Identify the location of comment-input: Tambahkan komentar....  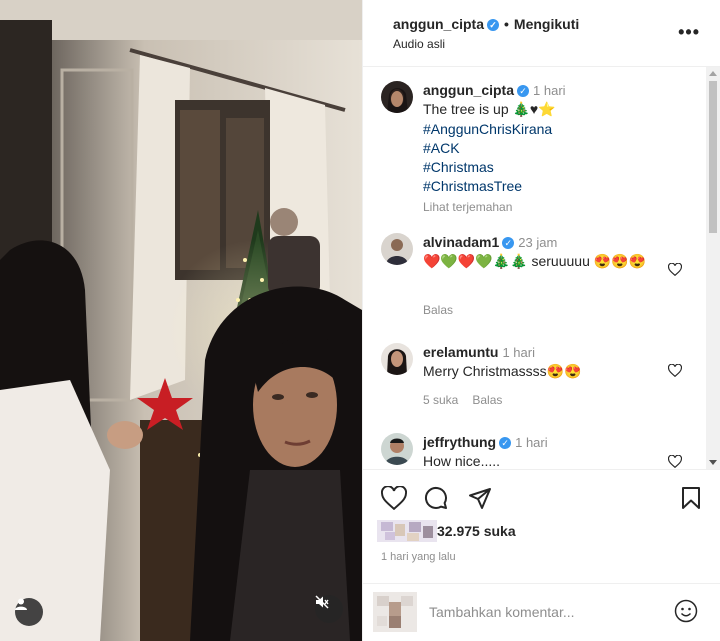
(502, 612).